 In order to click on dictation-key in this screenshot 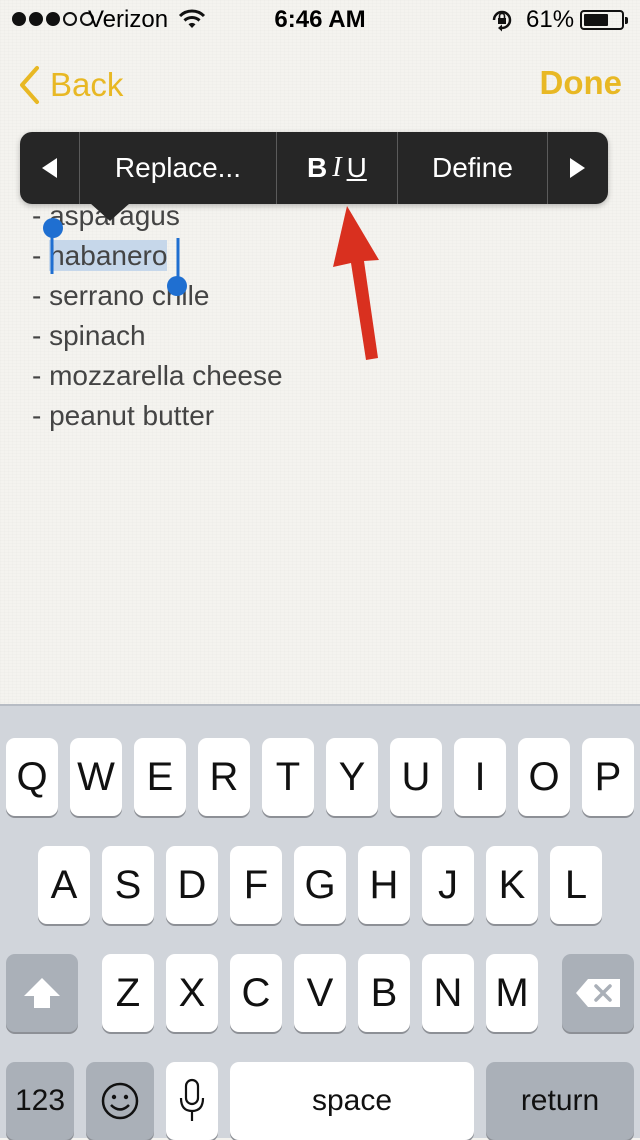, I will do `click(192, 1101)`.